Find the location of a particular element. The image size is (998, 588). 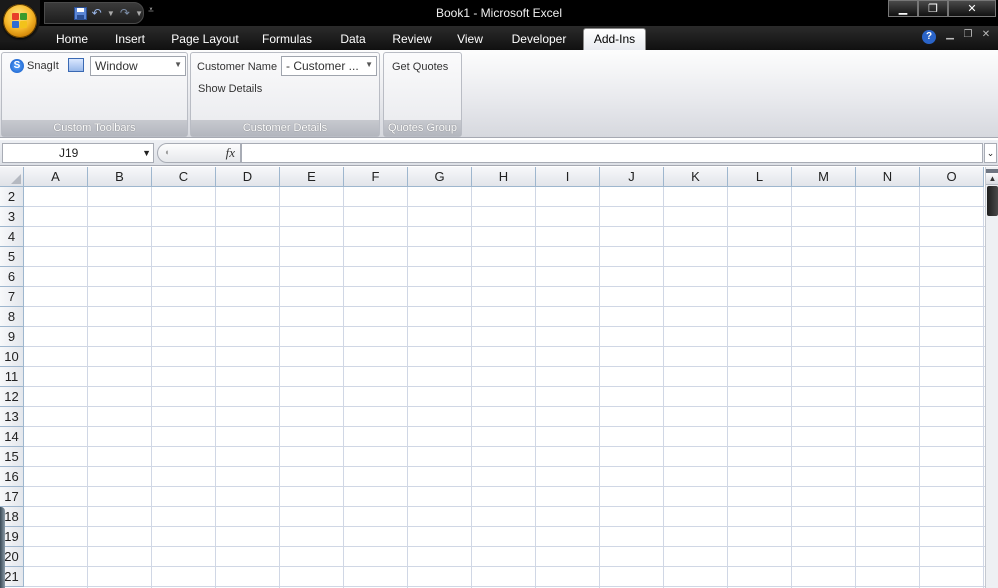

column-header-d: D is located at coordinates (248, 177).